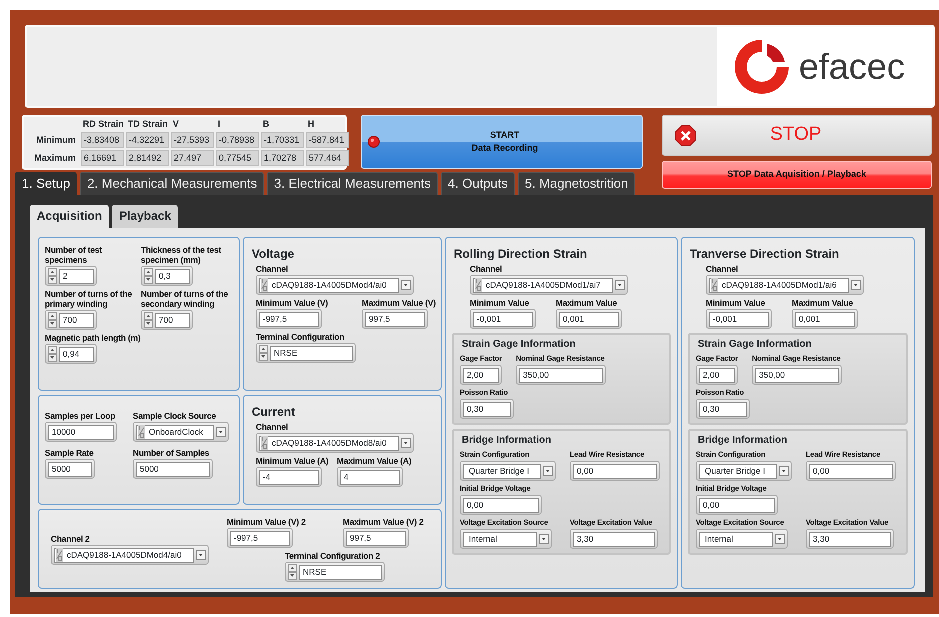 The width and height of the screenshot is (939, 617). Describe the element at coordinates (686, 135) in the screenshot. I see `stop-icon` at that location.